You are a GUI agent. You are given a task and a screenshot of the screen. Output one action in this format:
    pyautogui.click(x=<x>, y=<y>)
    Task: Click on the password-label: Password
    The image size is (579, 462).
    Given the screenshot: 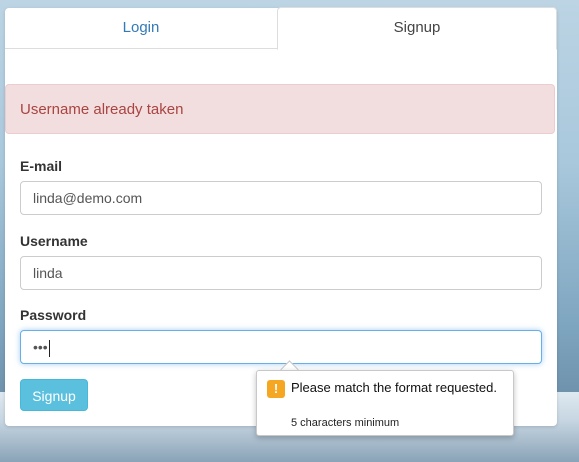 What is the action you would take?
    pyautogui.click(x=53, y=315)
    